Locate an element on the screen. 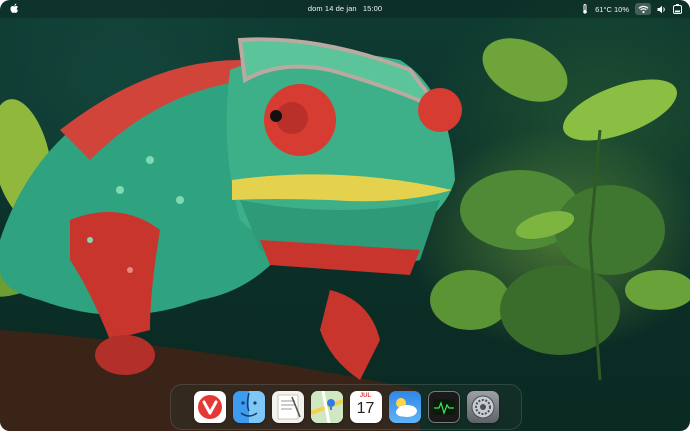  weather-icon is located at coordinates (406, 407).